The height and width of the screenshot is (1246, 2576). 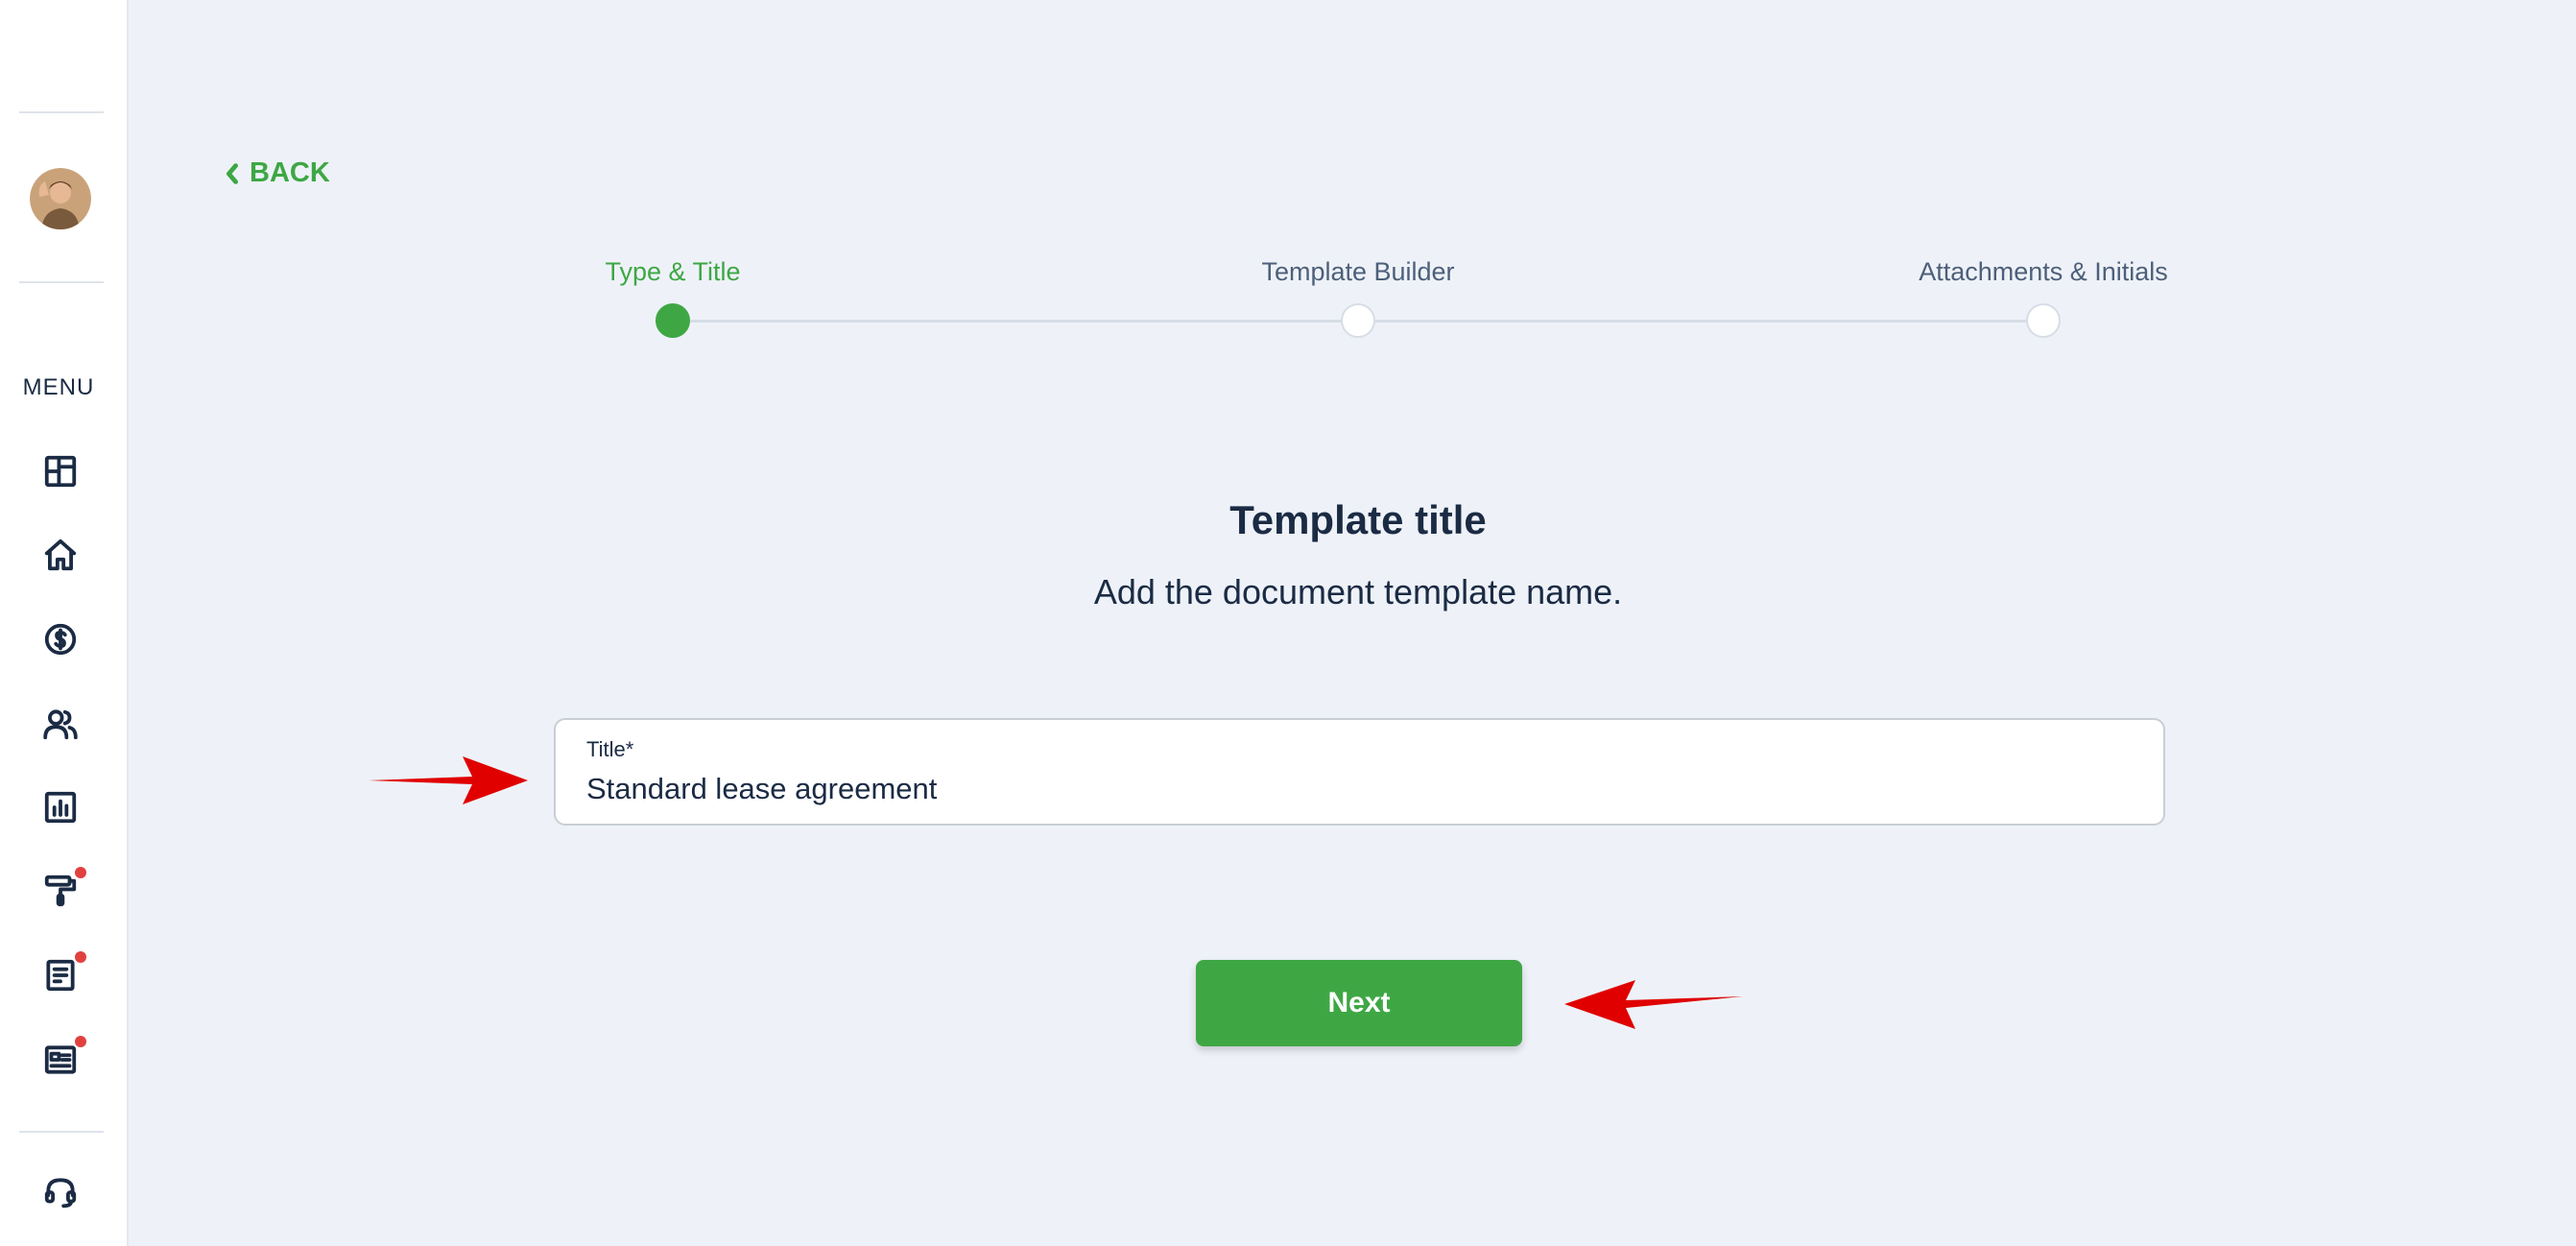 What do you see at coordinates (610, 749) in the screenshot?
I see `title-field-label: Title*` at bounding box center [610, 749].